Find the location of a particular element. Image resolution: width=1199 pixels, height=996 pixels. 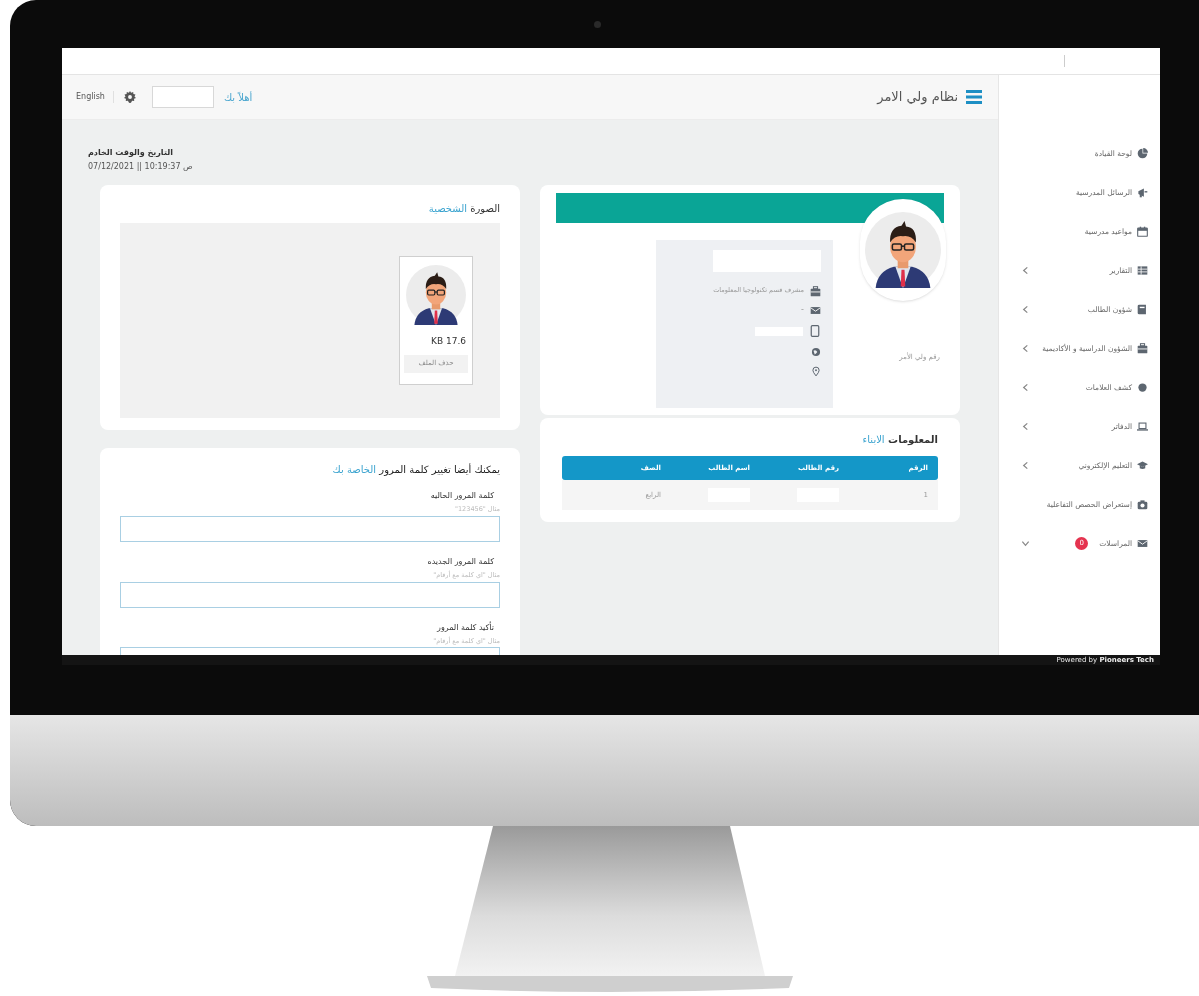

language-link: English is located at coordinates (95, 97).